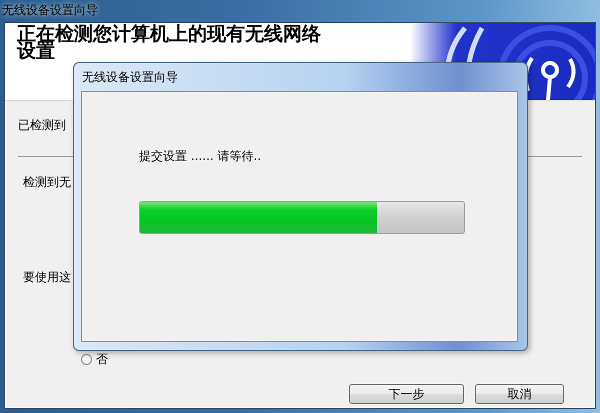  I want to click on question-text: 要使用这, so click(47, 277).